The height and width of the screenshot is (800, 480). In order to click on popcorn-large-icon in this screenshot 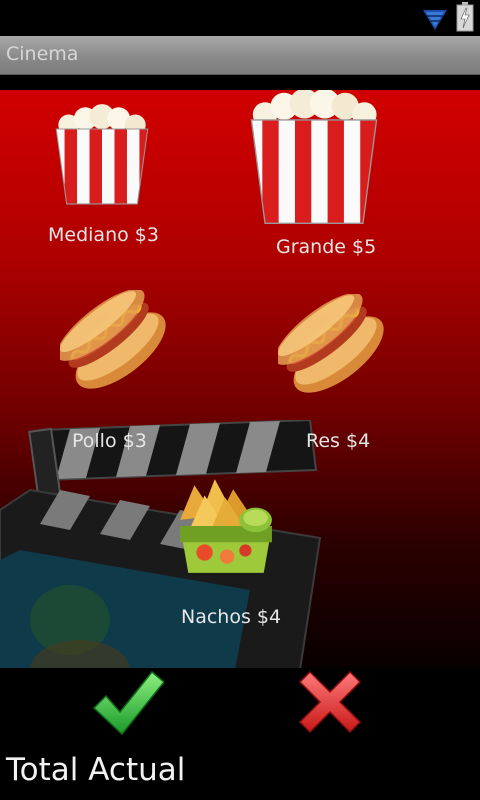, I will do `click(314, 157)`.